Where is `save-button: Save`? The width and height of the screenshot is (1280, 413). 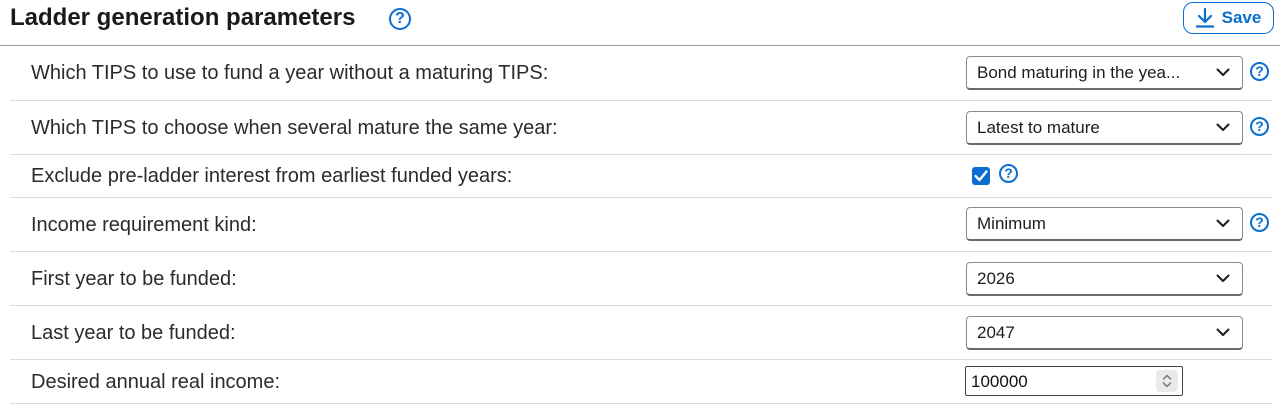 save-button: Save is located at coordinates (1228, 18).